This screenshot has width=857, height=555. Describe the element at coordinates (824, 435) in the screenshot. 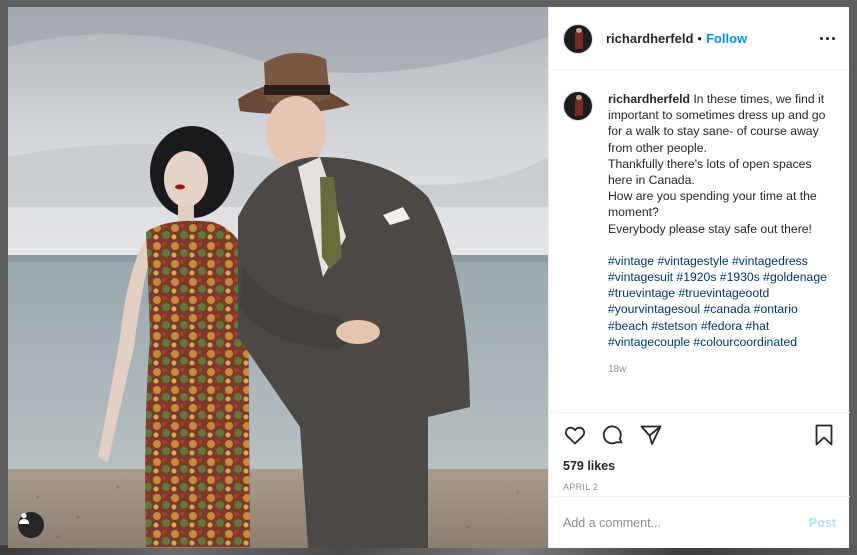

I see `bookmark-icon` at that location.